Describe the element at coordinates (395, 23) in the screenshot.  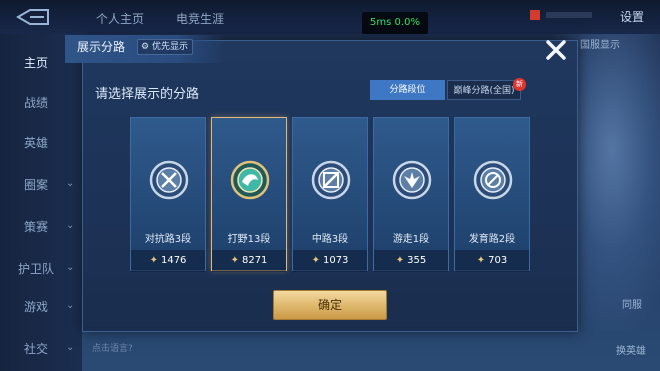
I see `ping-indicator: 5ms 0.0%` at that location.